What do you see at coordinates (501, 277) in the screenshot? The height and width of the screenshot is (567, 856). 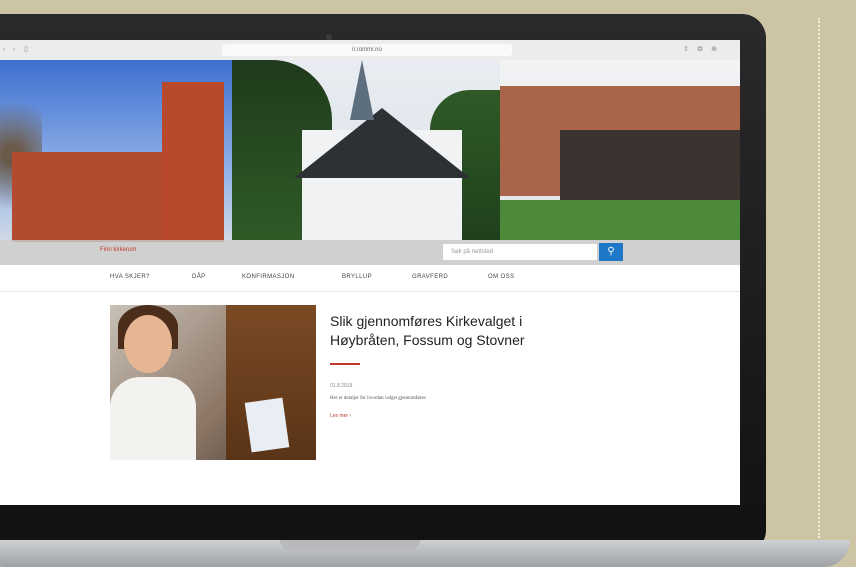 I see `nav-item-om-oss: OM OSS` at bounding box center [501, 277].